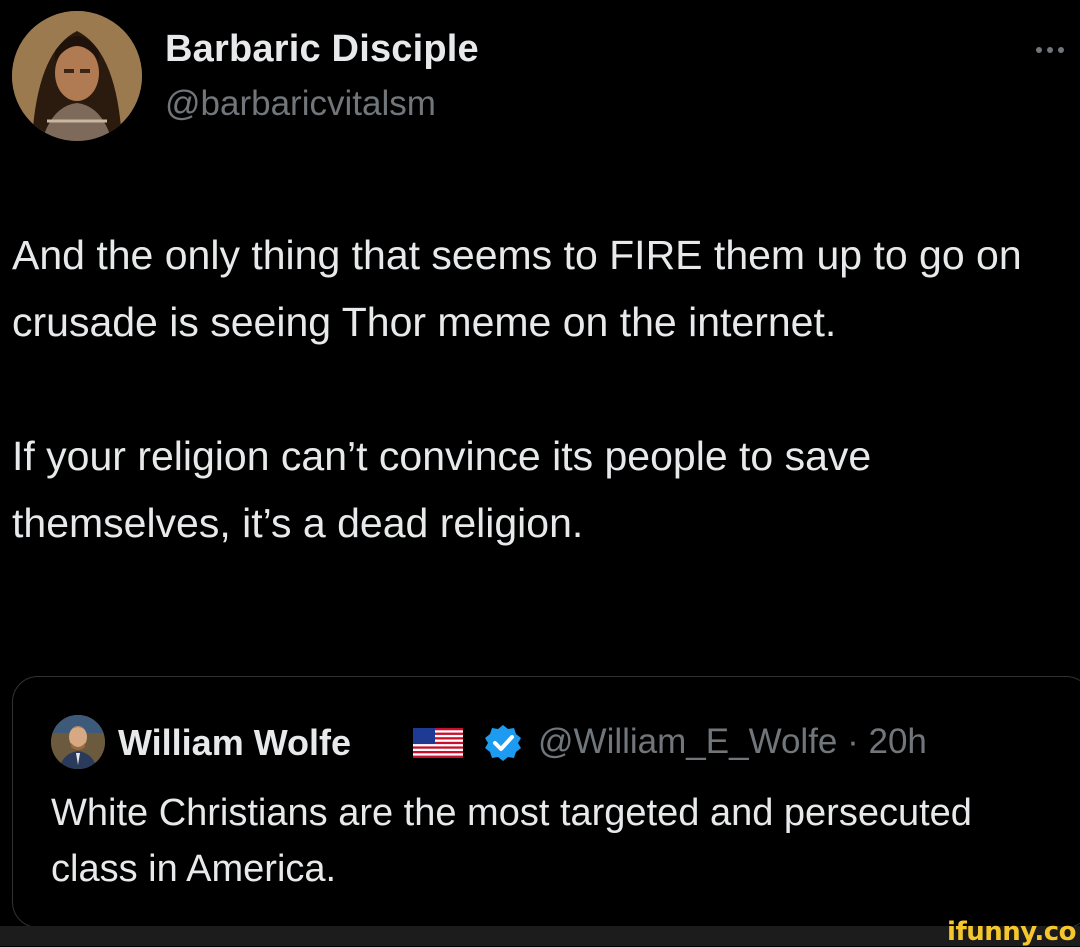 The width and height of the screenshot is (1080, 947). I want to click on person-portrait-icon, so click(78, 742).